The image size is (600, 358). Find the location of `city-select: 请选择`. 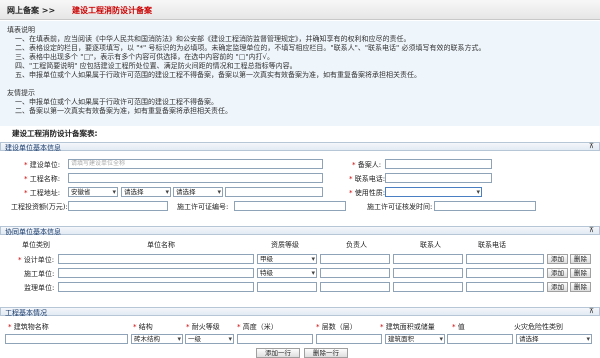

city-select: 请选择 is located at coordinates (146, 192).